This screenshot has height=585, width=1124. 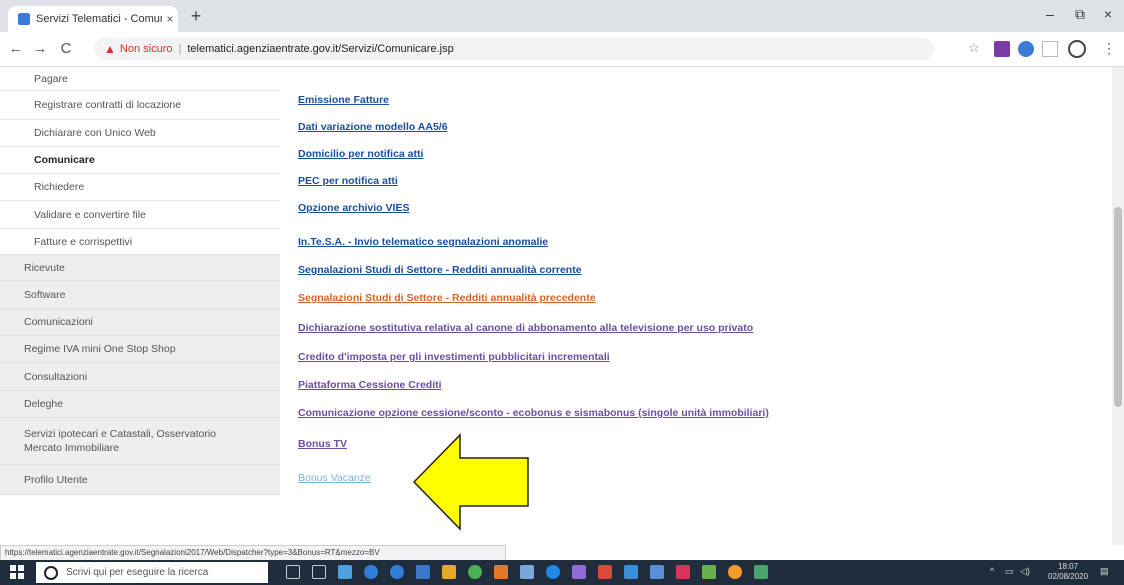 What do you see at coordinates (140, 160) in the screenshot?
I see `sidebar-item-comunicare: Comunicare` at bounding box center [140, 160].